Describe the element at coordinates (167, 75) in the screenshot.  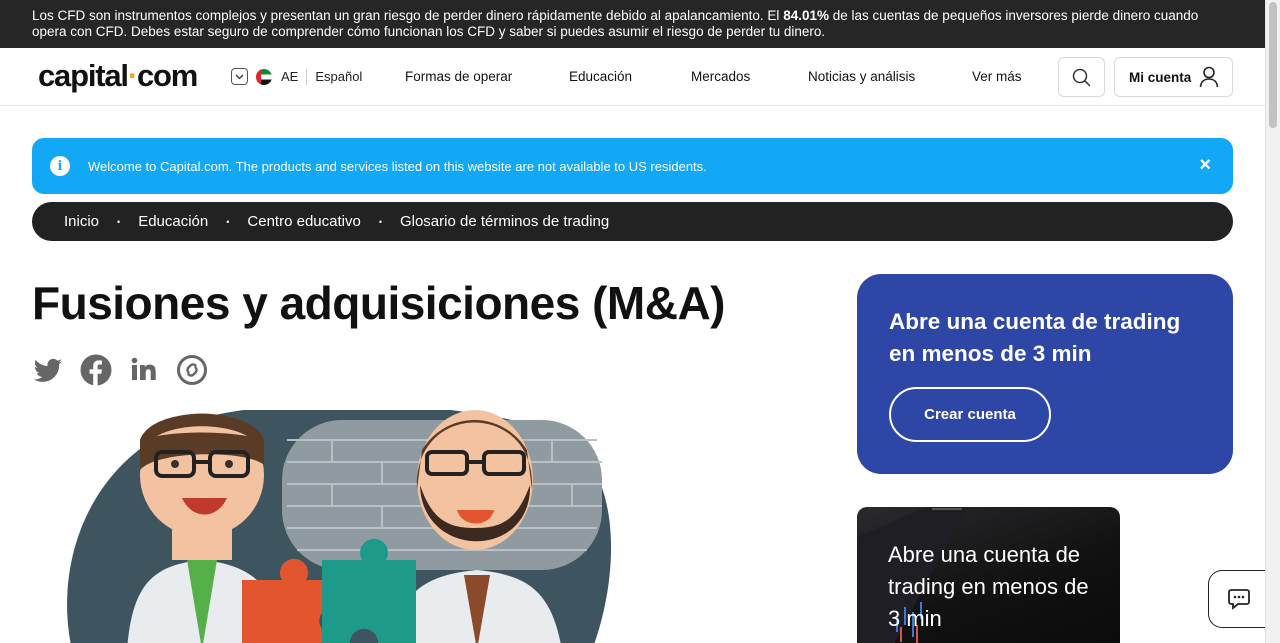
I see `logo-part-com: com` at that location.